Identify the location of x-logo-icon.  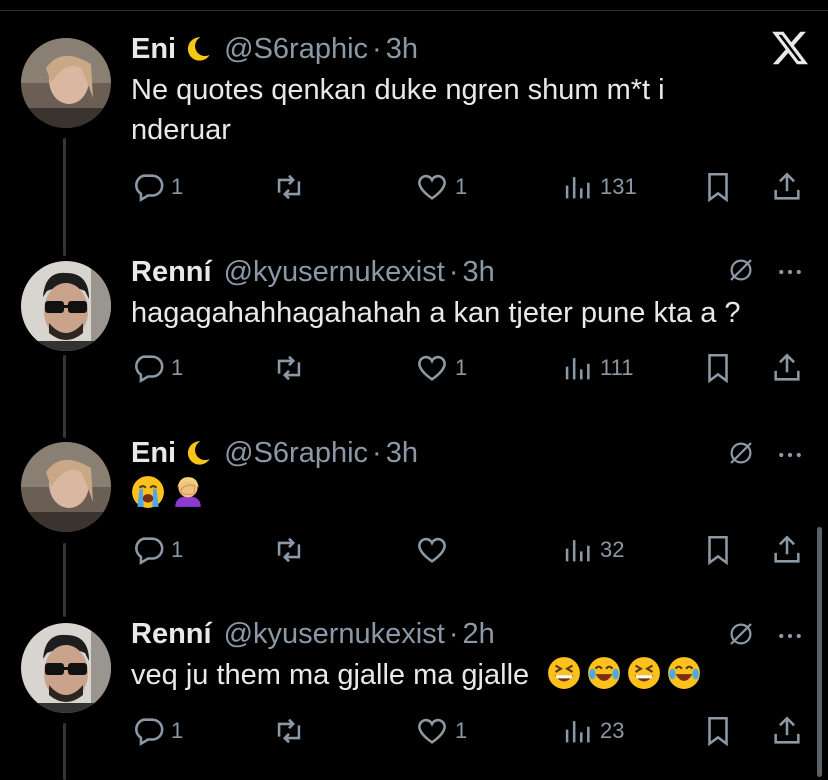
(790, 48).